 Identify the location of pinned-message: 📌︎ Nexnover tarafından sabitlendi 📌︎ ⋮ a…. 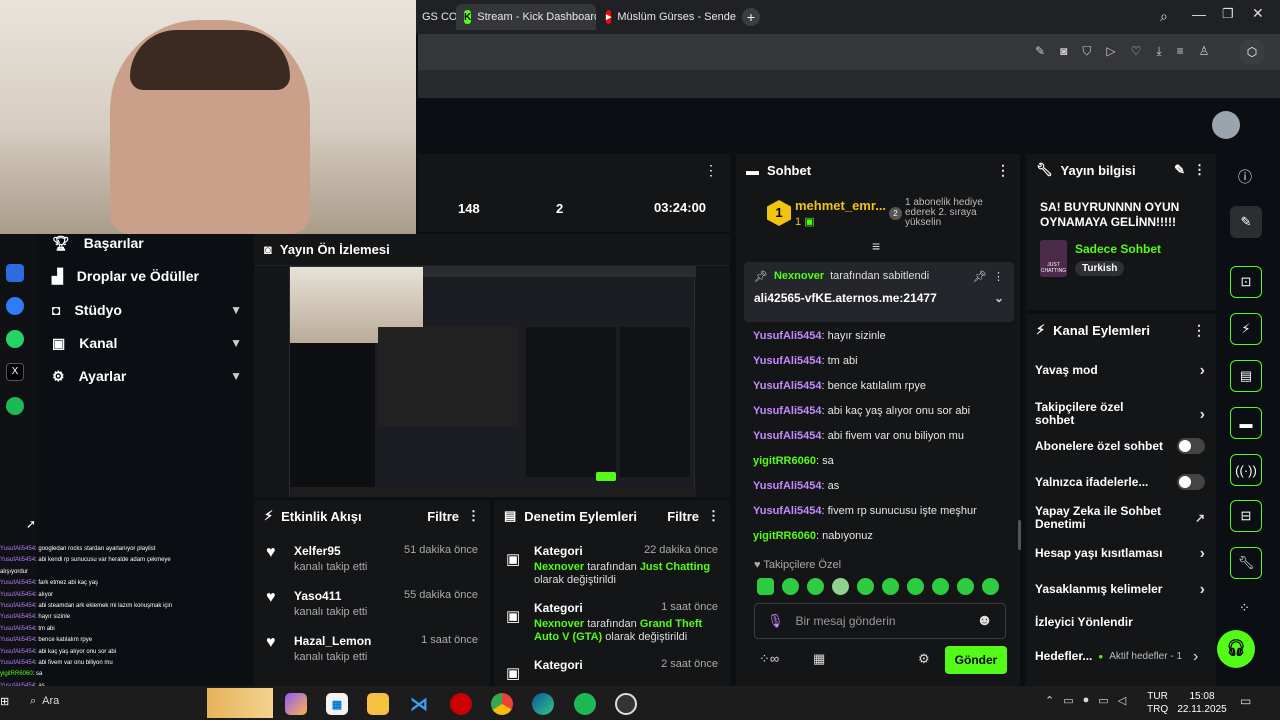
(879, 292).